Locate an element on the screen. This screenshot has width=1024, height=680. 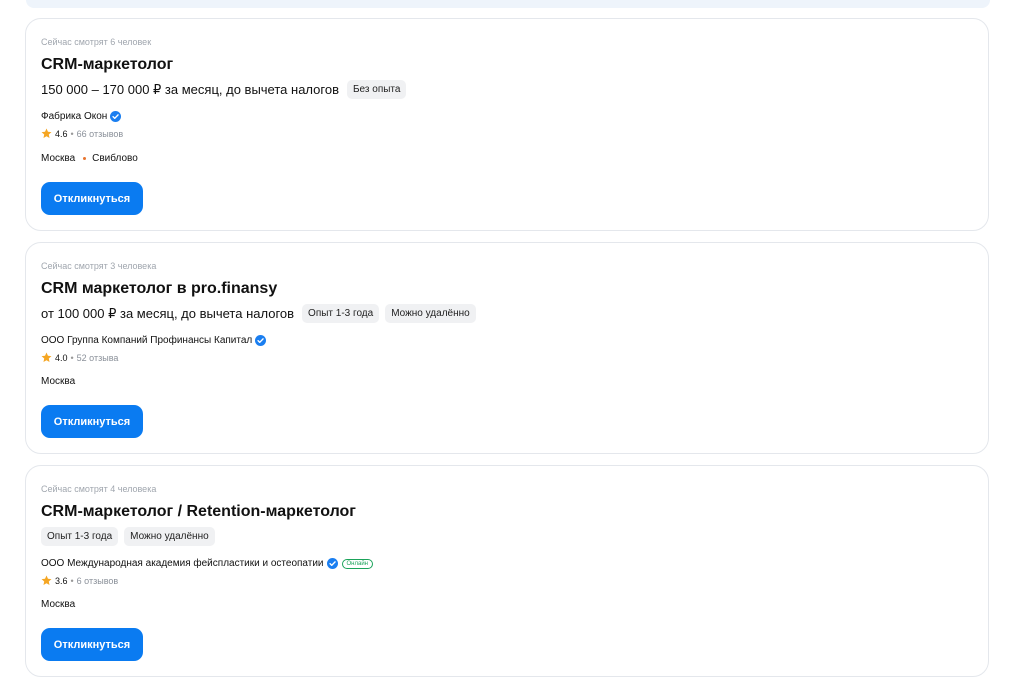
vacancy-title: CRM маркетолог в pro.finansy is located at coordinates (159, 289).